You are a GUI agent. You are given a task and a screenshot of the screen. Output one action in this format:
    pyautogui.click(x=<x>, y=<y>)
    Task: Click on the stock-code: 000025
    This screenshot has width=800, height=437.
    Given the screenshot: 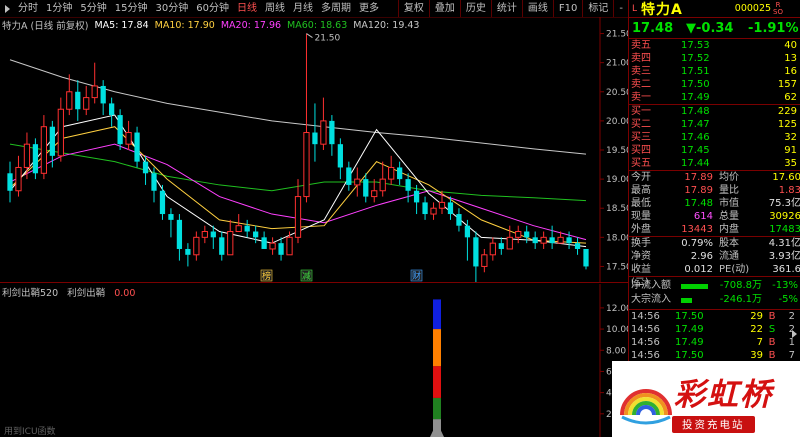 What is the action you would take?
    pyautogui.click(x=753, y=8)
    